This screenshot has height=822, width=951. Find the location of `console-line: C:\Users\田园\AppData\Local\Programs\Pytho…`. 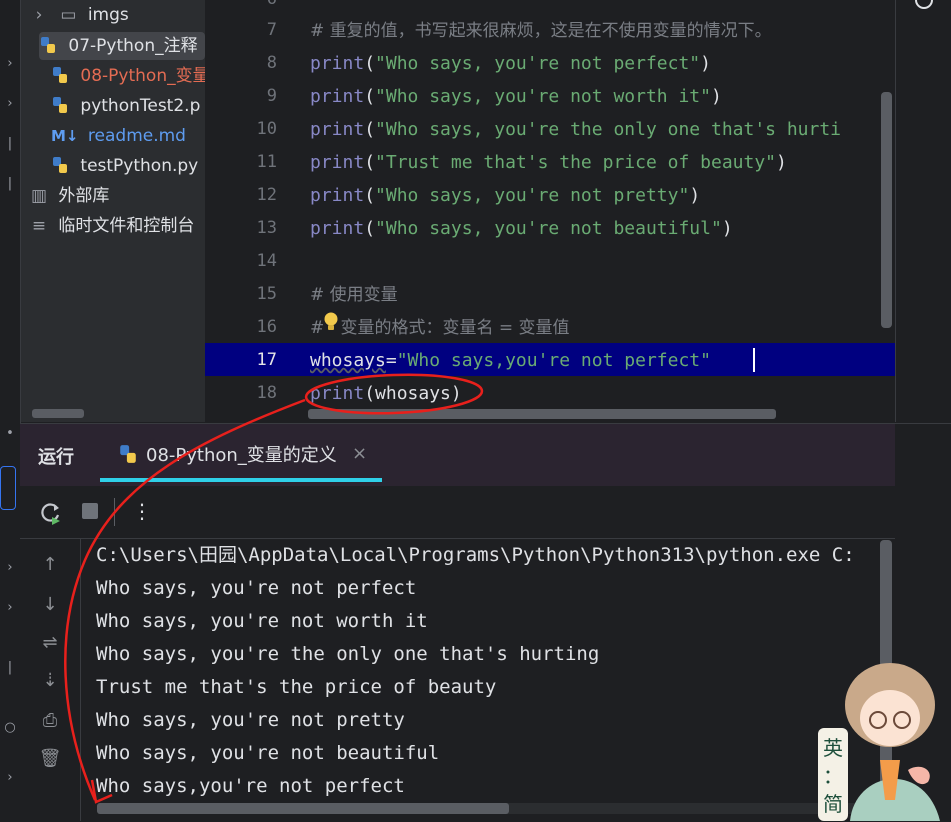

console-line: C:\Users\田园\AppData\Local\Programs\Pytho… is located at coordinates (475, 555).